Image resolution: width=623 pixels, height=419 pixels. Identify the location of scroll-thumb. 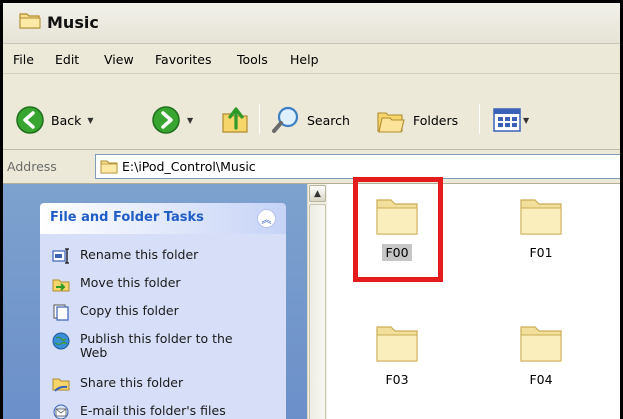
(317, 311).